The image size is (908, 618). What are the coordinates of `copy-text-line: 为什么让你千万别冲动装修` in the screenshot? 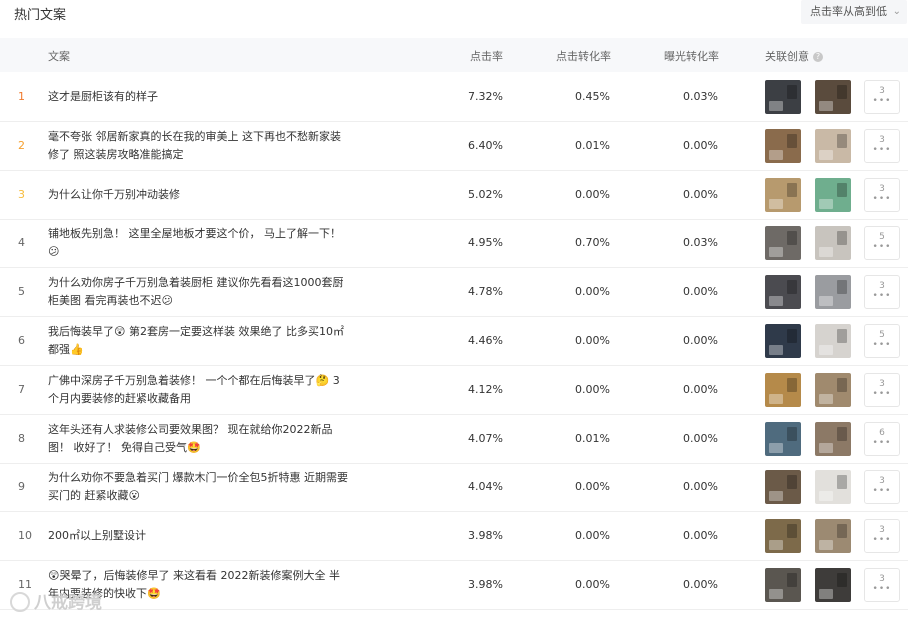 It's located at (114, 194).